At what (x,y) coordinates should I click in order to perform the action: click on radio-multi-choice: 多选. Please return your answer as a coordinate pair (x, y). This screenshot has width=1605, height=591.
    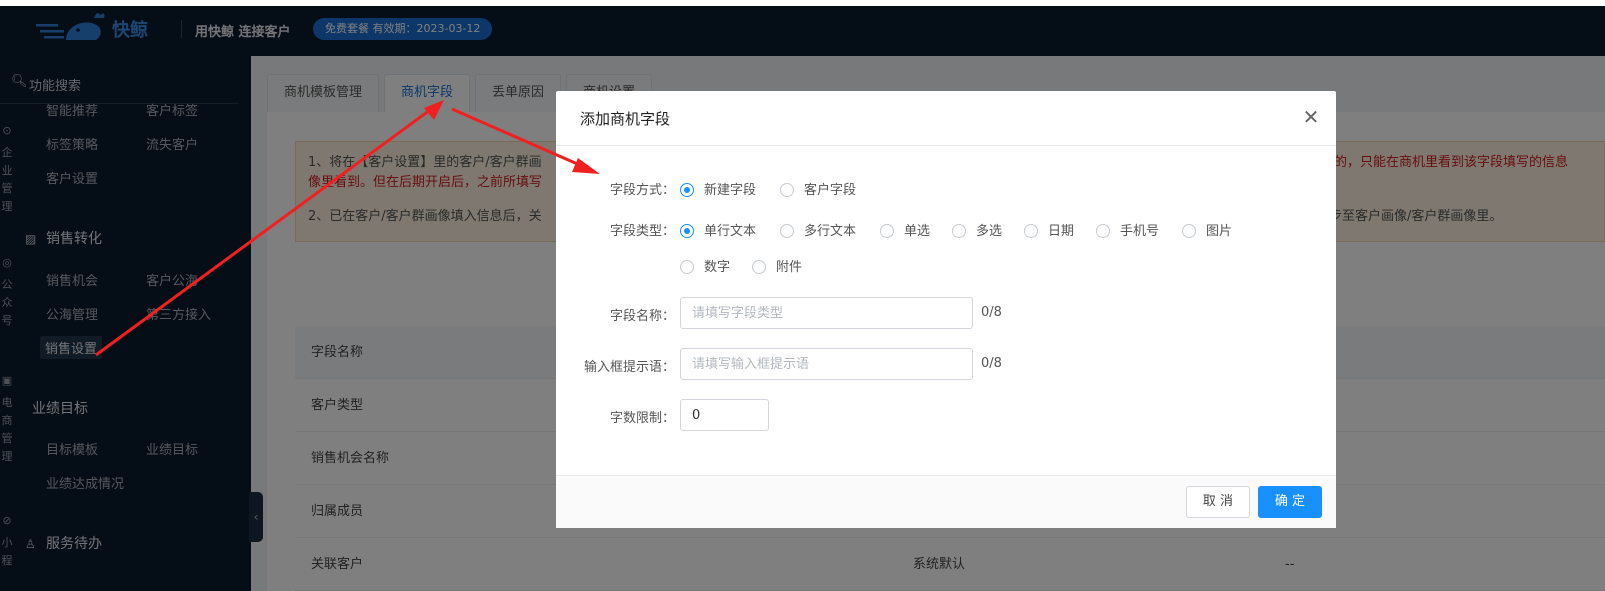
    Looking at the image, I should click on (977, 229).